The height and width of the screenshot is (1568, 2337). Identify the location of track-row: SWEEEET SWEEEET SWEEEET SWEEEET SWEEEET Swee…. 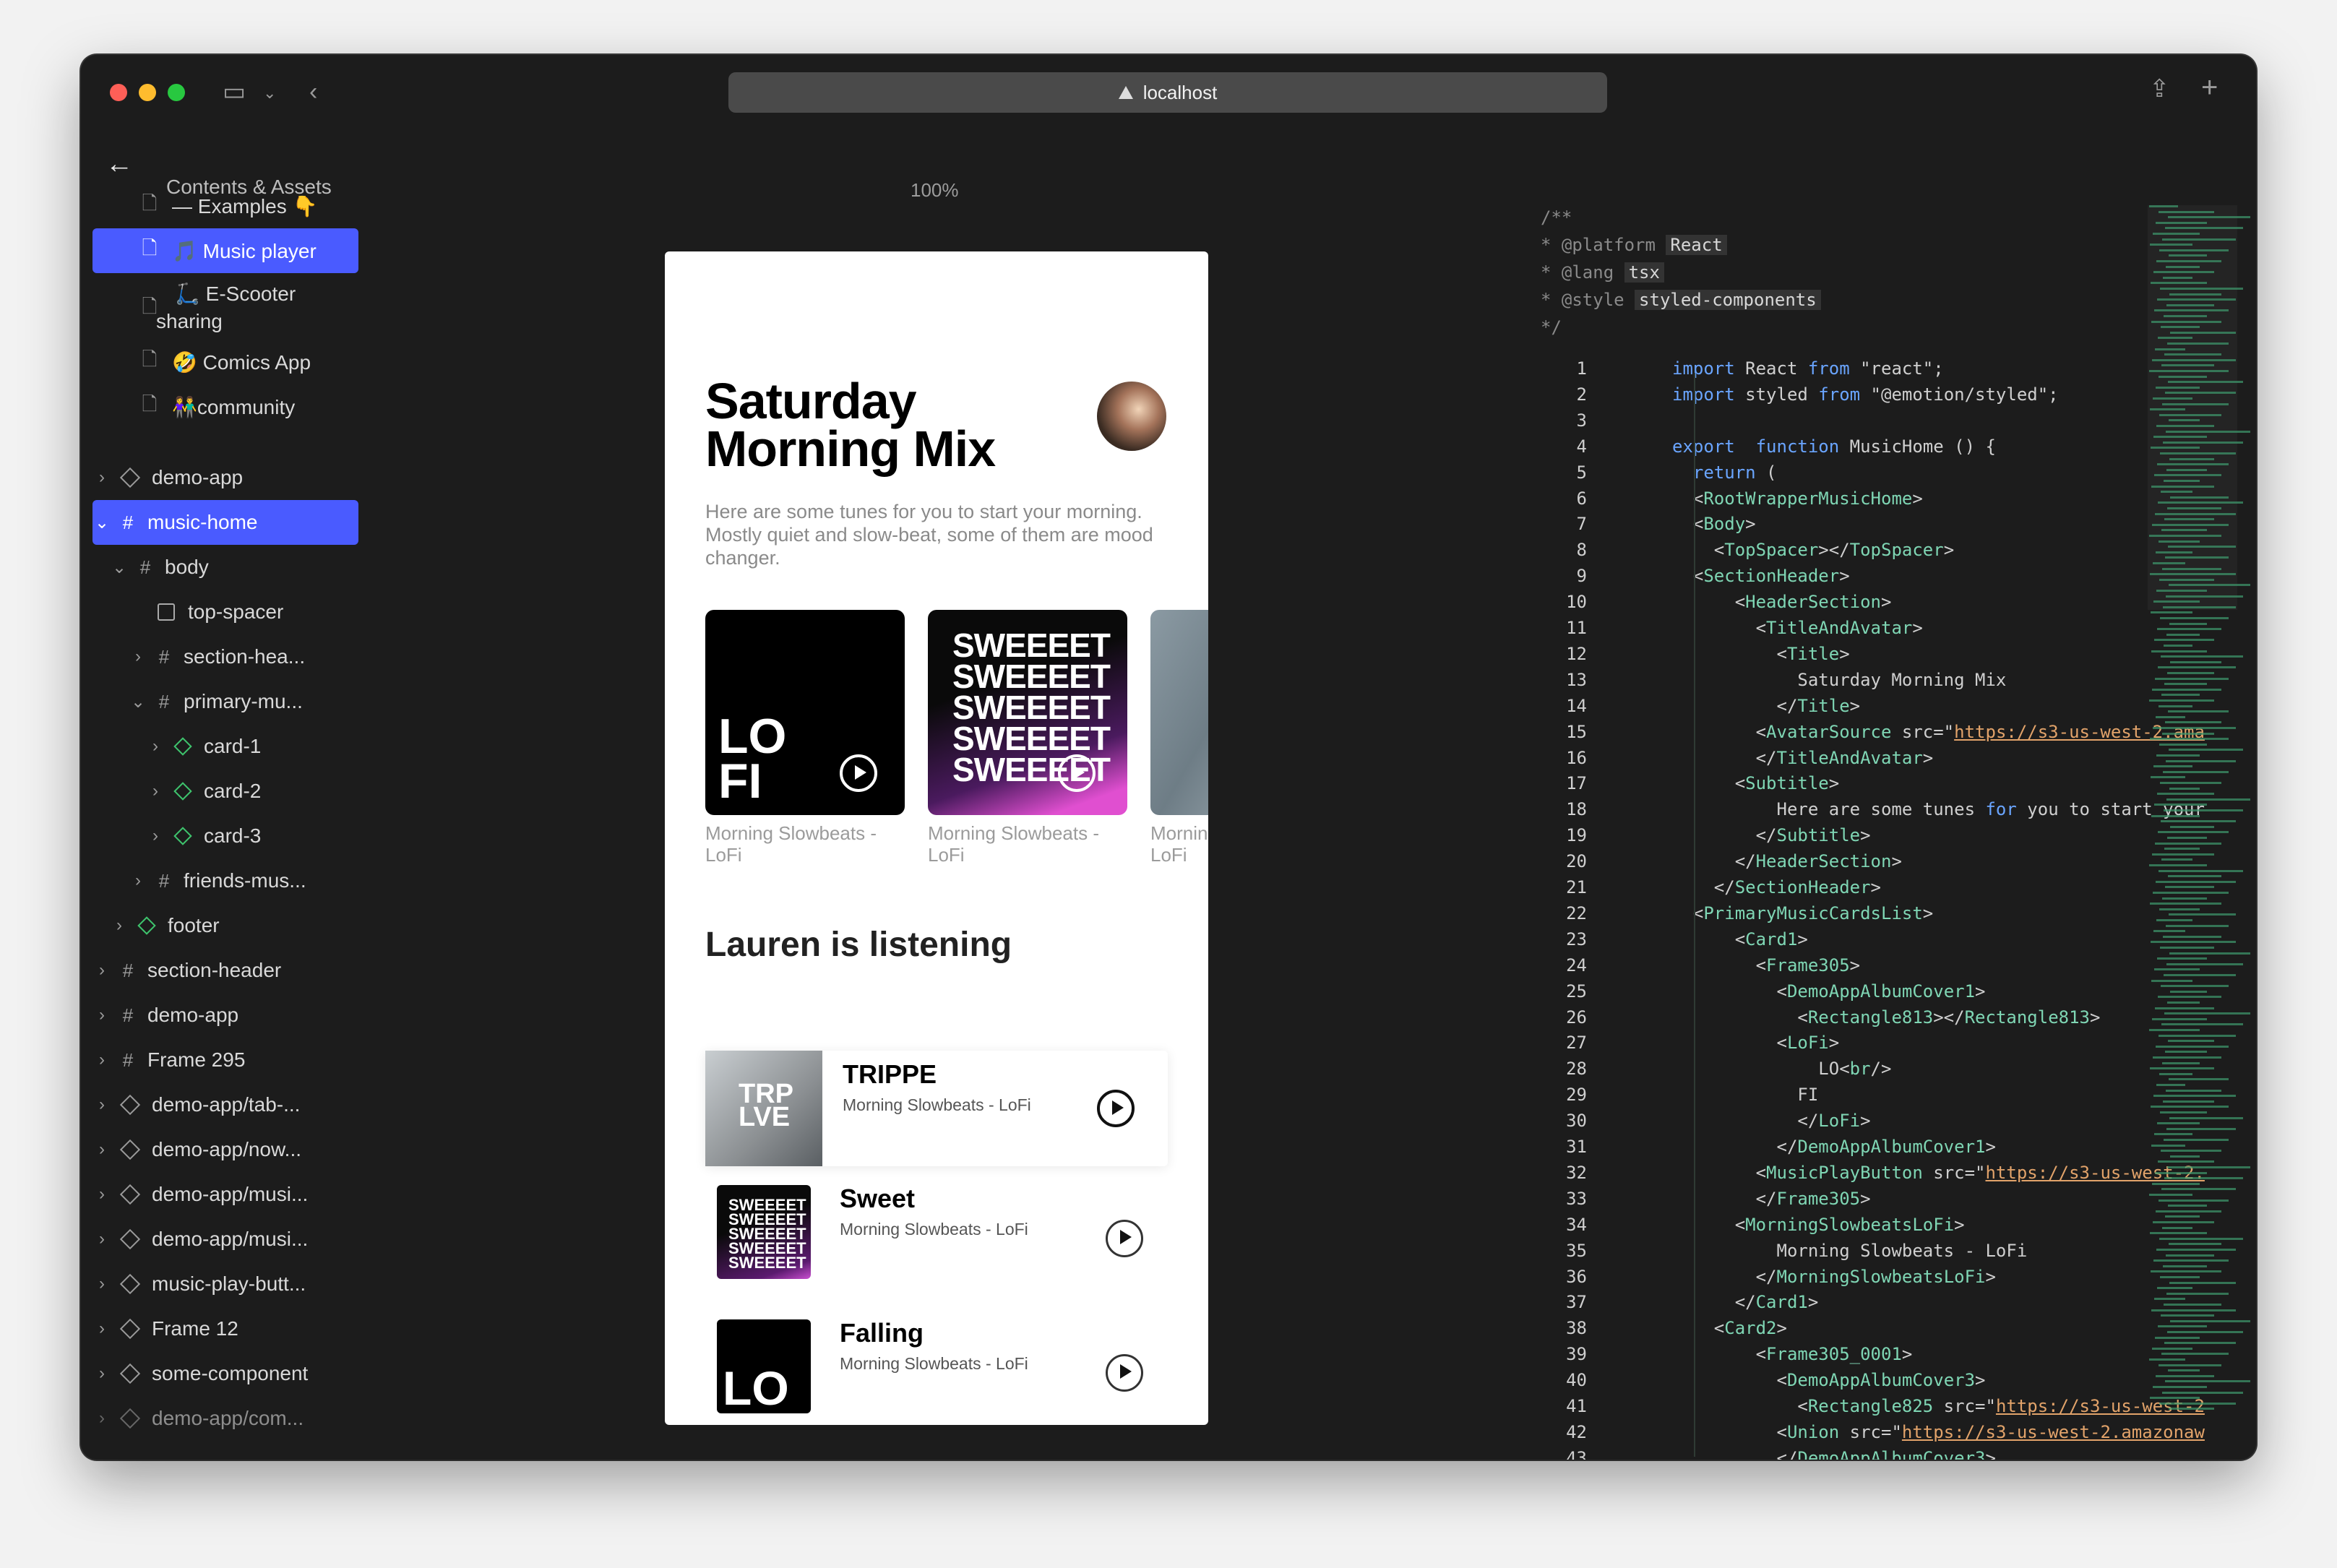
(936, 1237).